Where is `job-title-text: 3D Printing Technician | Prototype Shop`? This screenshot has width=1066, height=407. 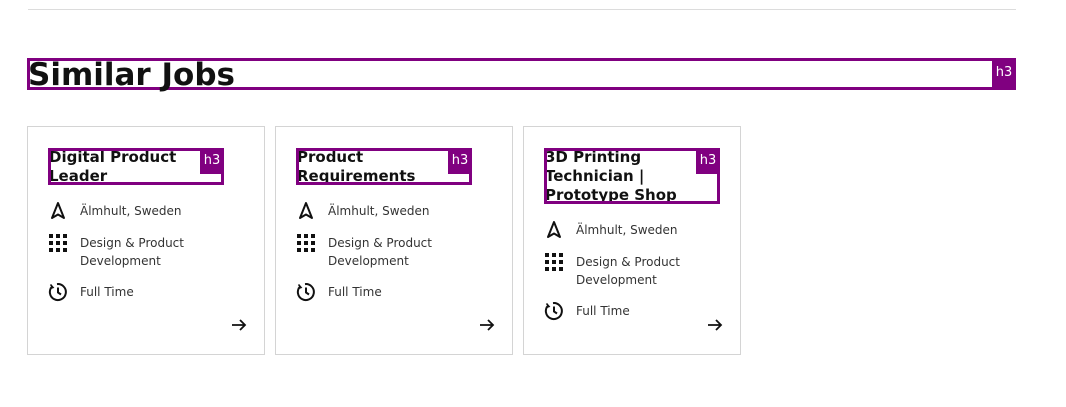 job-title-text: 3D Printing Technician | Prototype Shop is located at coordinates (632, 176).